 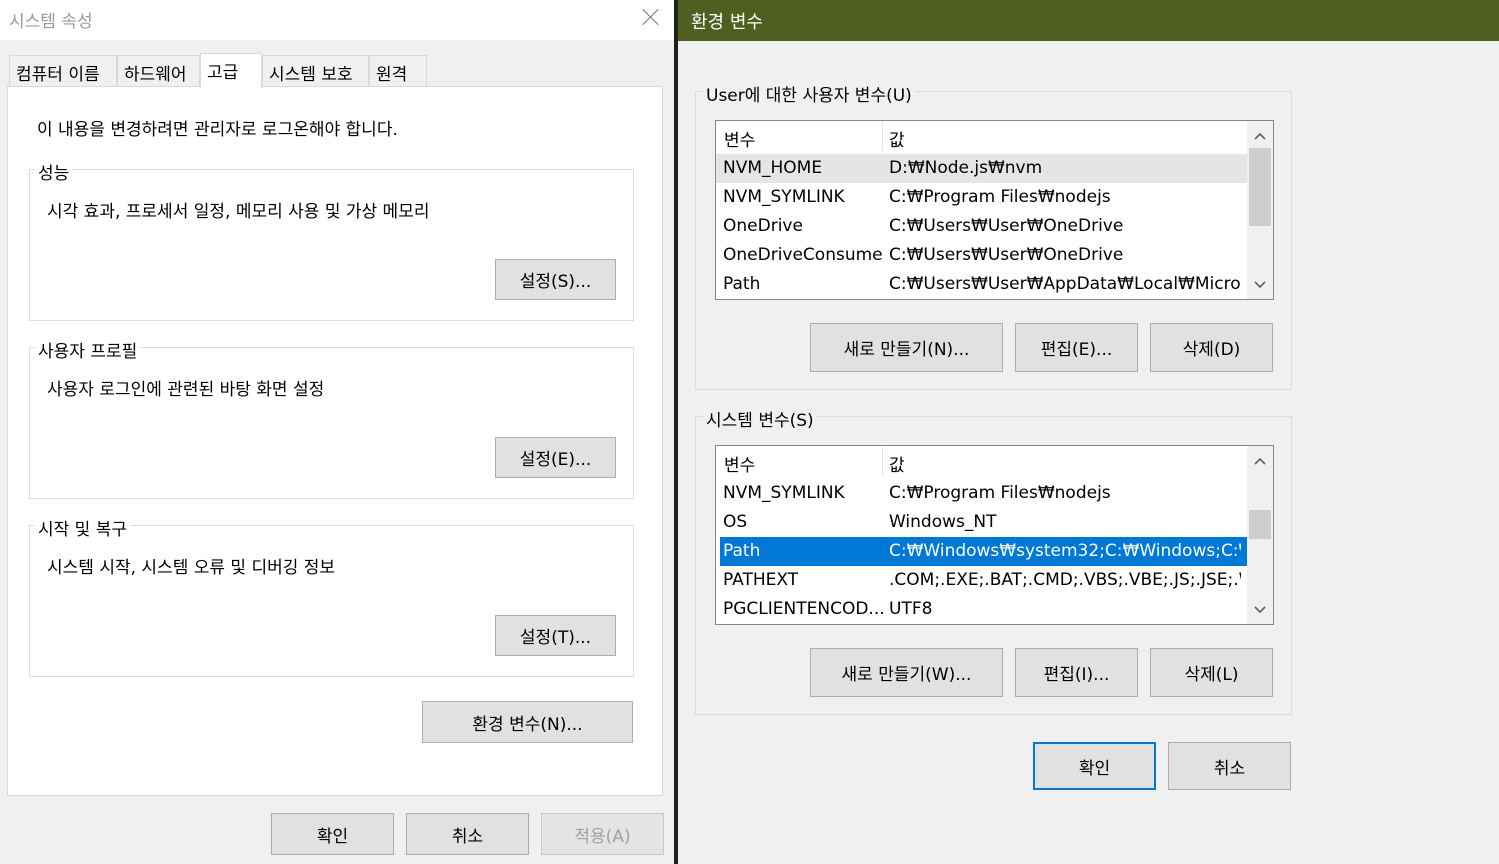 I want to click on user-variables-label: User에 대한 사용자 변수(U), so click(x=809, y=93).